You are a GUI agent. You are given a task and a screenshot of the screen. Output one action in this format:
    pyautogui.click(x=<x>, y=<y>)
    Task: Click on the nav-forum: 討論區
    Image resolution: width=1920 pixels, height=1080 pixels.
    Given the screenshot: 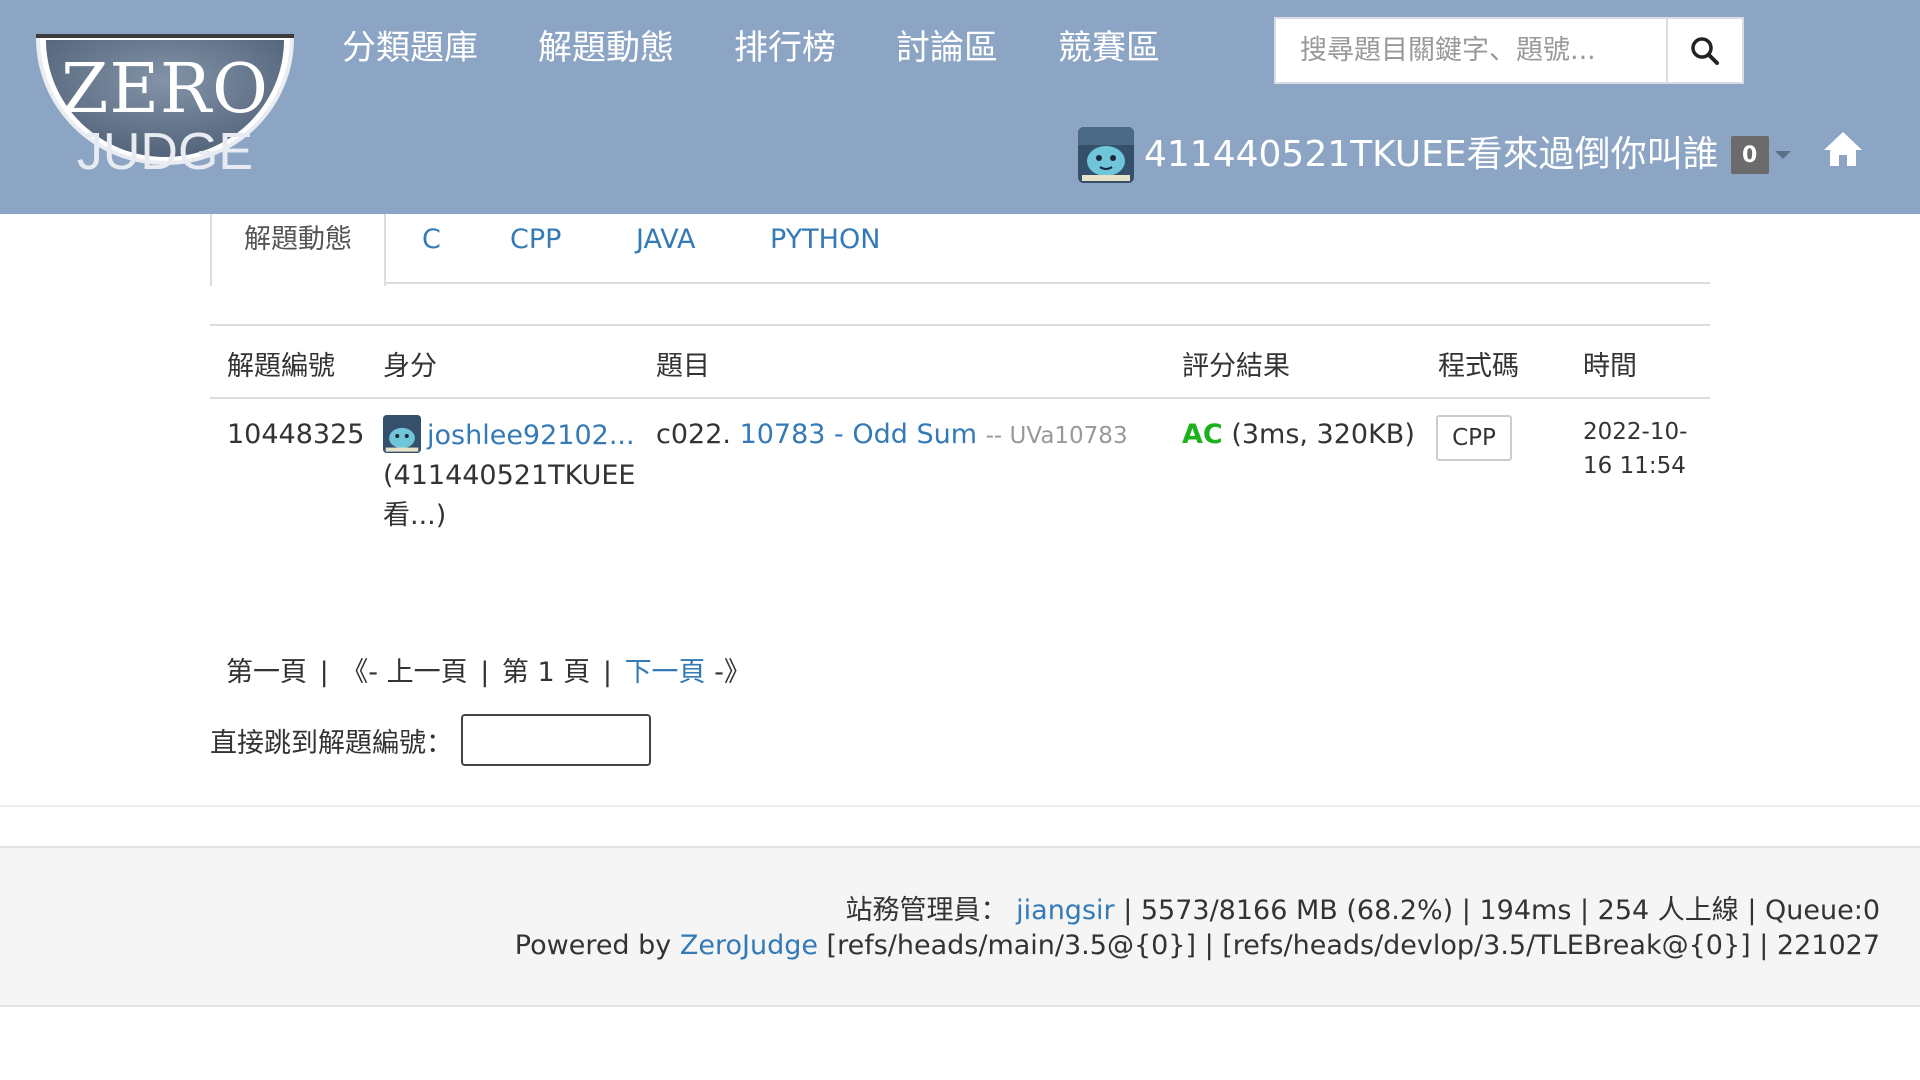 What is the action you would take?
    pyautogui.click(x=947, y=48)
    